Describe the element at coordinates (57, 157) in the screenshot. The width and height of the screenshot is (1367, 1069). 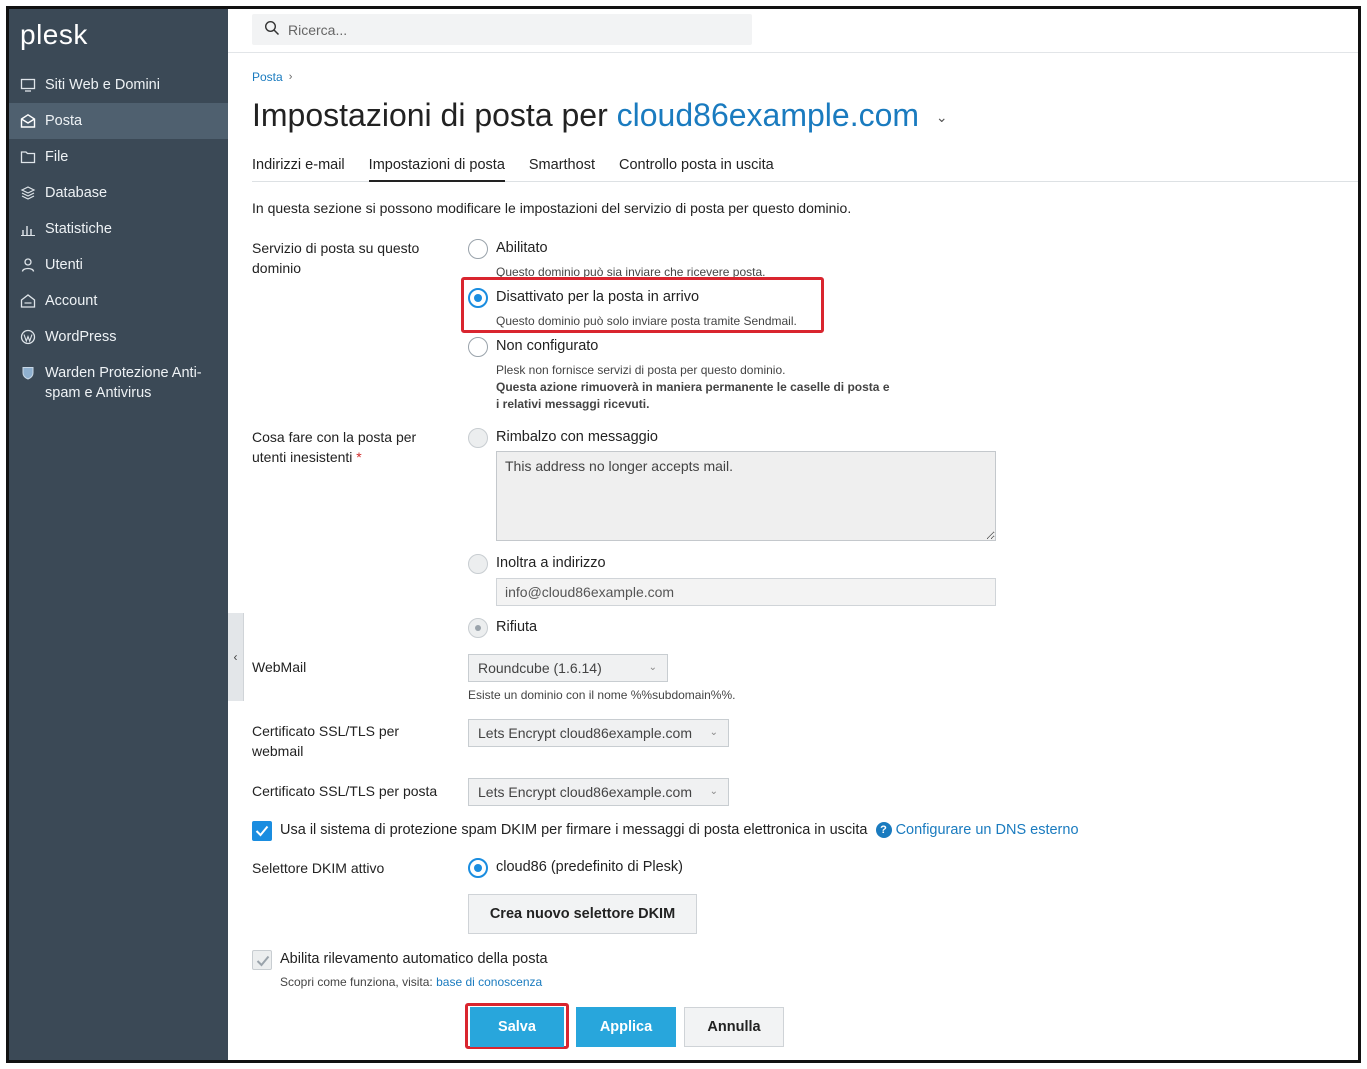
I see `sidebar-item-label: File` at that location.